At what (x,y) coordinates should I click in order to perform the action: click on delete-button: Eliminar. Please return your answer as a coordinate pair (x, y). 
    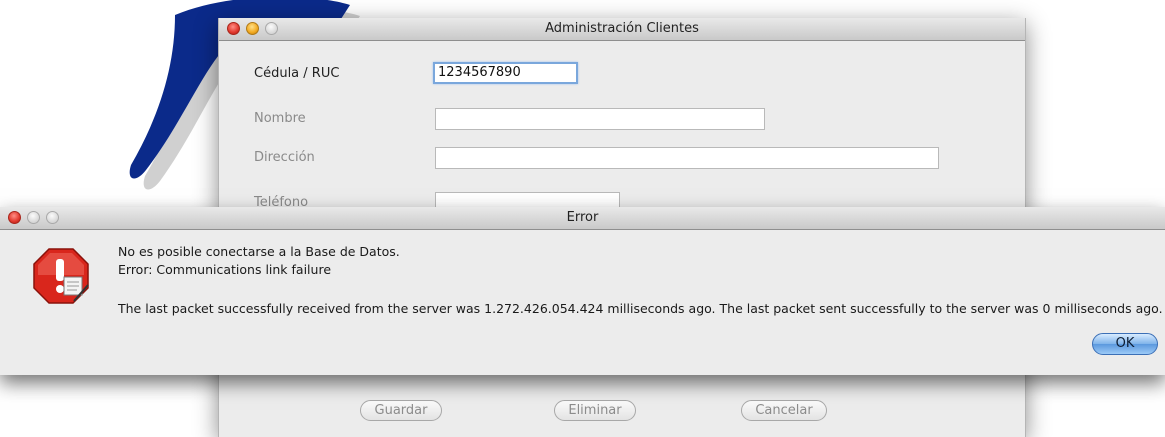
    Looking at the image, I should click on (595, 410).